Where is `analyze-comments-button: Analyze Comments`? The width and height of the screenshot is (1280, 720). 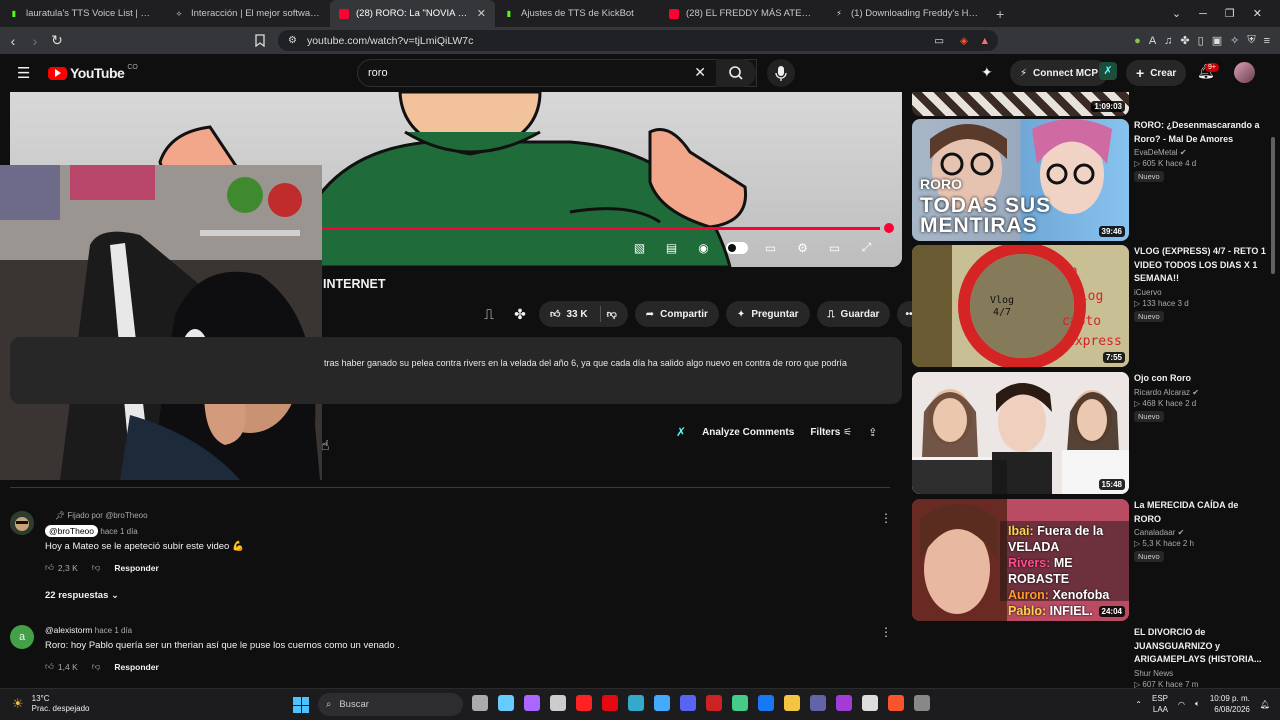
analyze-comments-button: Analyze Comments is located at coordinates (748, 432).